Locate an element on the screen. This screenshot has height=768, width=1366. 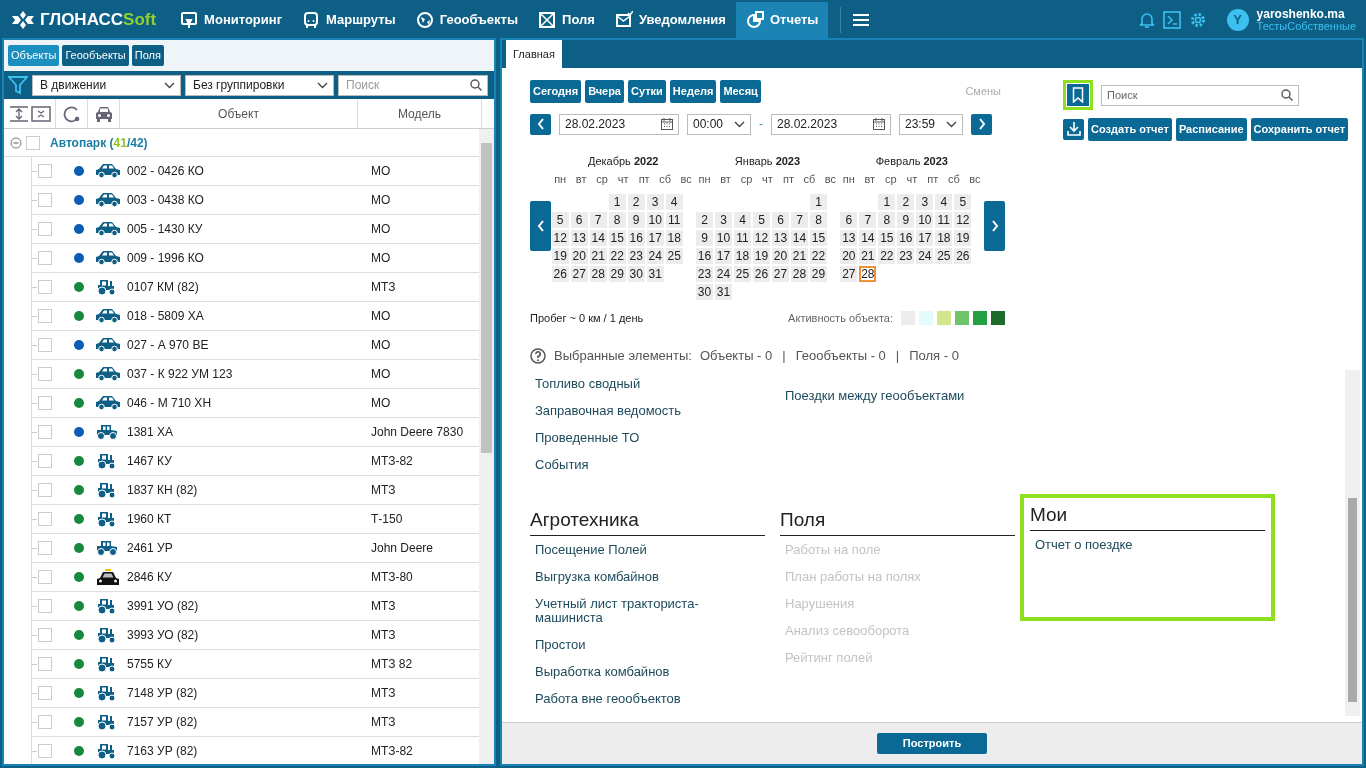
report-link: Простои is located at coordinates (647, 648).